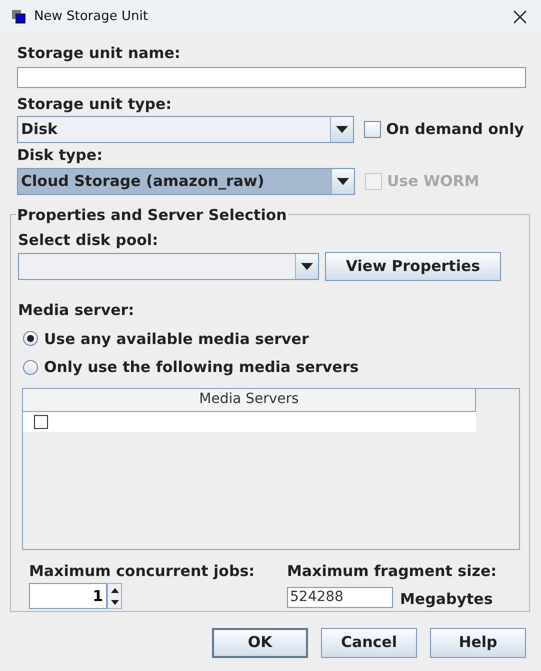 The height and width of the screenshot is (671, 541). Describe the element at coordinates (260, 643) in the screenshot. I see `dialog-button: OK` at that location.